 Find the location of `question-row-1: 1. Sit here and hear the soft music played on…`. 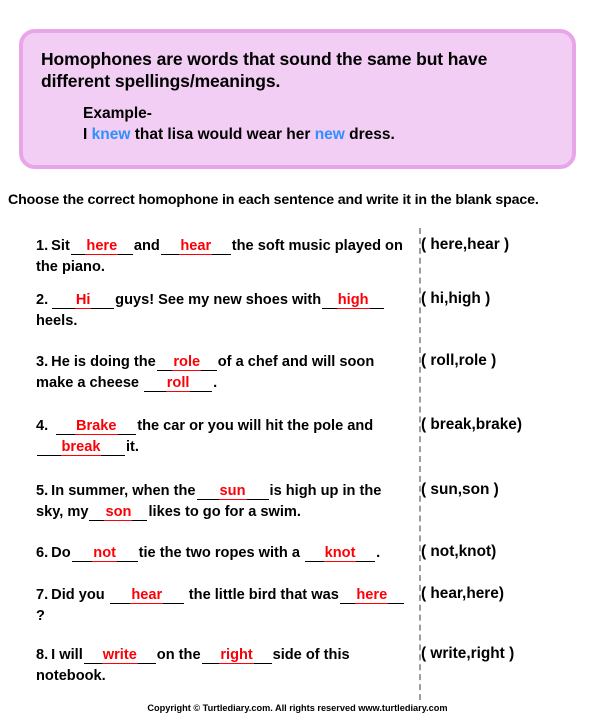

question-row-1: 1. Sit here and hear the soft music played on… is located at coordinates (297, 263).